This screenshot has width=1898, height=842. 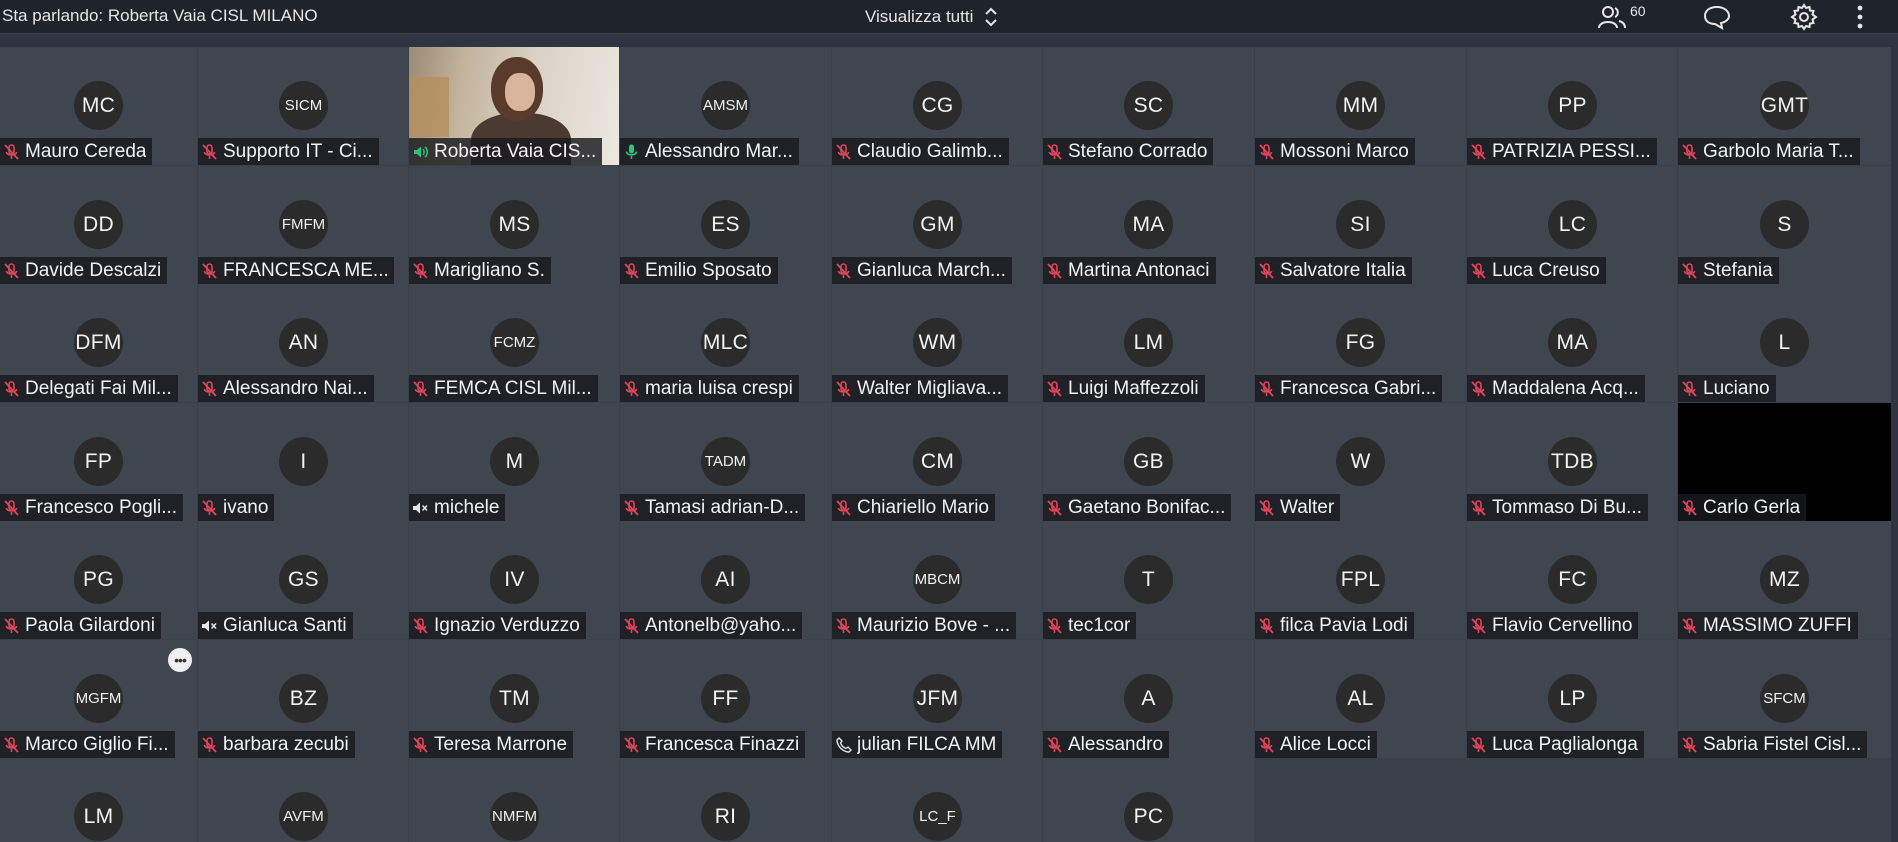 What do you see at coordinates (98, 106) in the screenshot?
I see `participant-tile: MC Mauro Cereda` at bounding box center [98, 106].